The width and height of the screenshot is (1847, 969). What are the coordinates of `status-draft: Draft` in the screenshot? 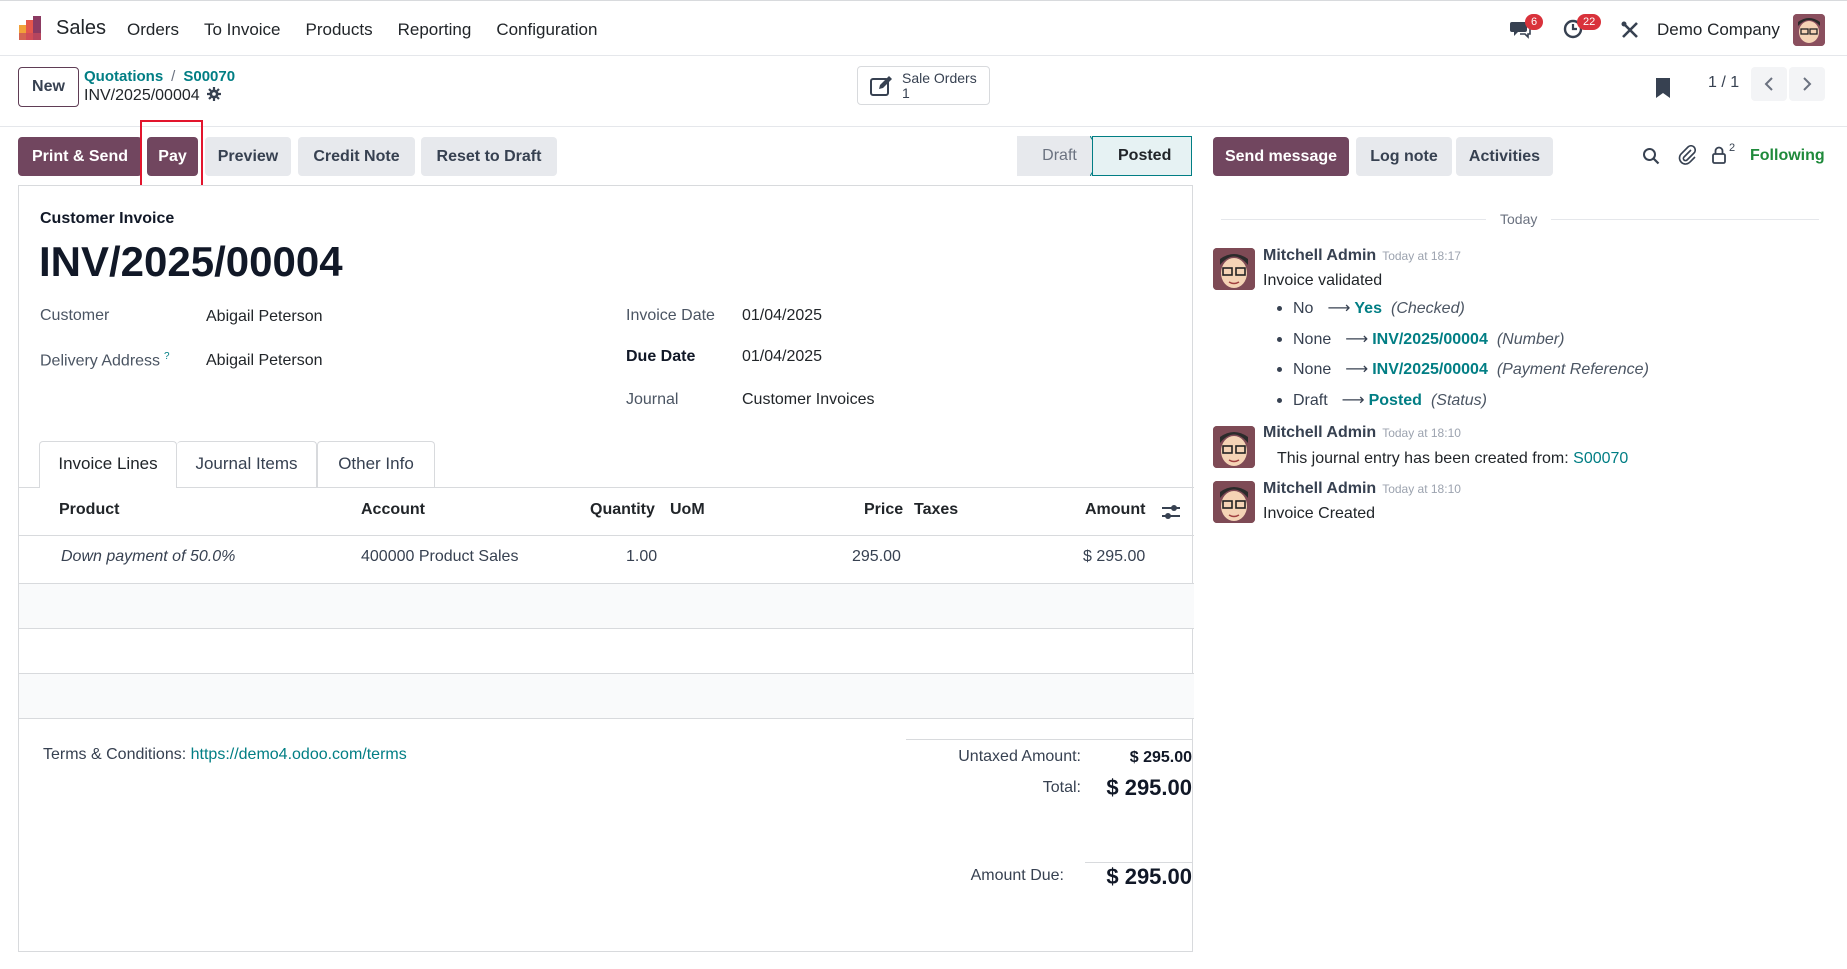 It's located at (1054, 156).